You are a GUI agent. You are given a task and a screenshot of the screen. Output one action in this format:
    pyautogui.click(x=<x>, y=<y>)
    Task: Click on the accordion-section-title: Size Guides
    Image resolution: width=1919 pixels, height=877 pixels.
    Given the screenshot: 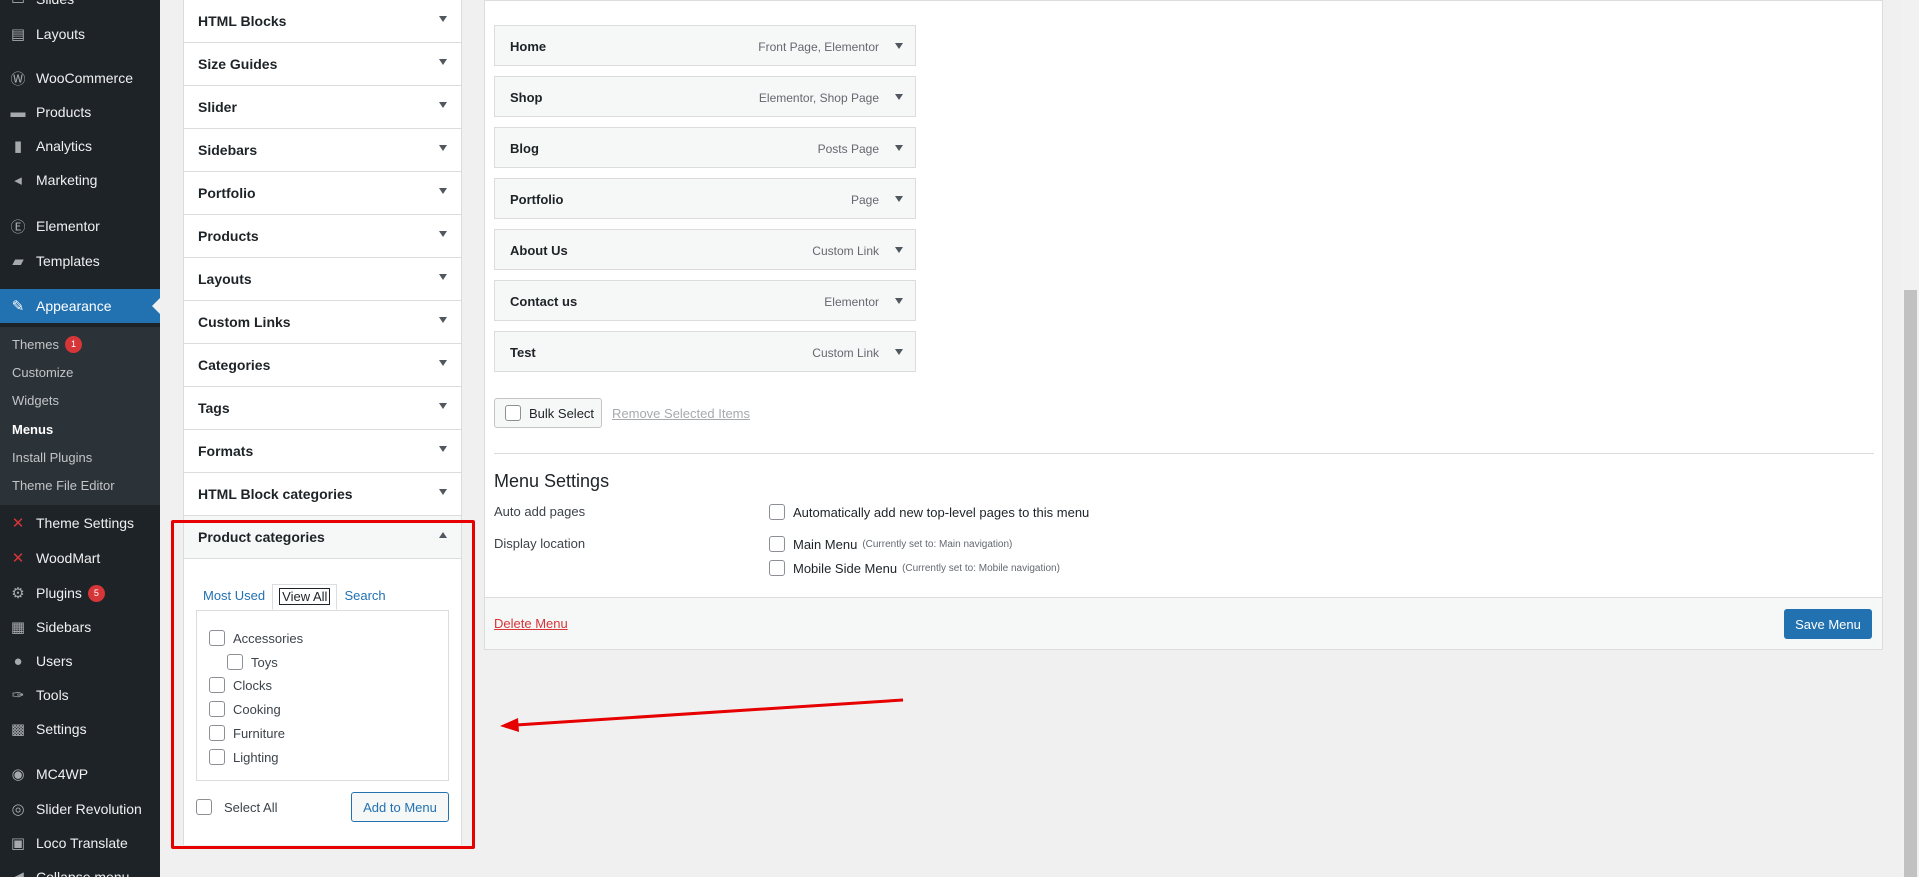 What is the action you would take?
    pyautogui.click(x=238, y=64)
    